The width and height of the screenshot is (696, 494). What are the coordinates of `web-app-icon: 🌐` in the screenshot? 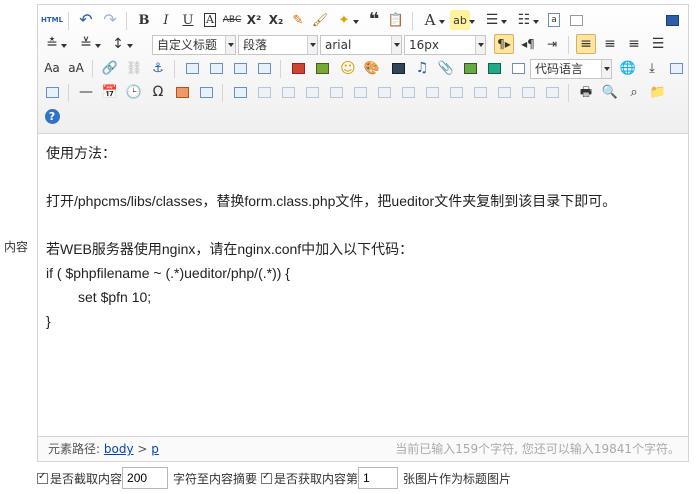 It's located at (628, 68).